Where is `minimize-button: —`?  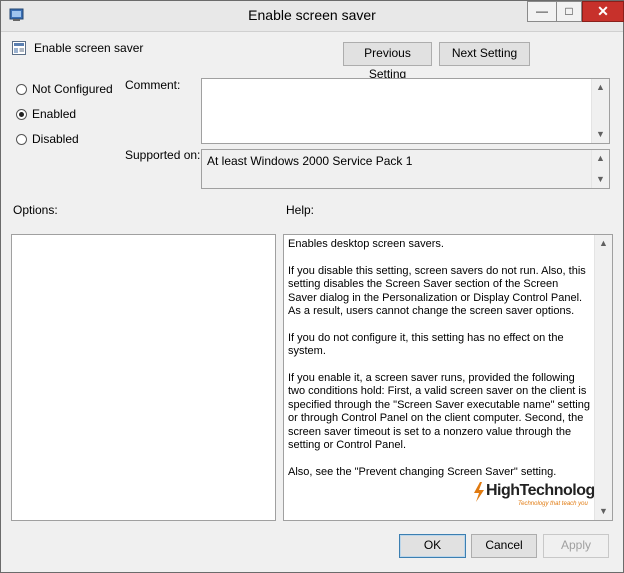 minimize-button: — is located at coordinates (542, 11).